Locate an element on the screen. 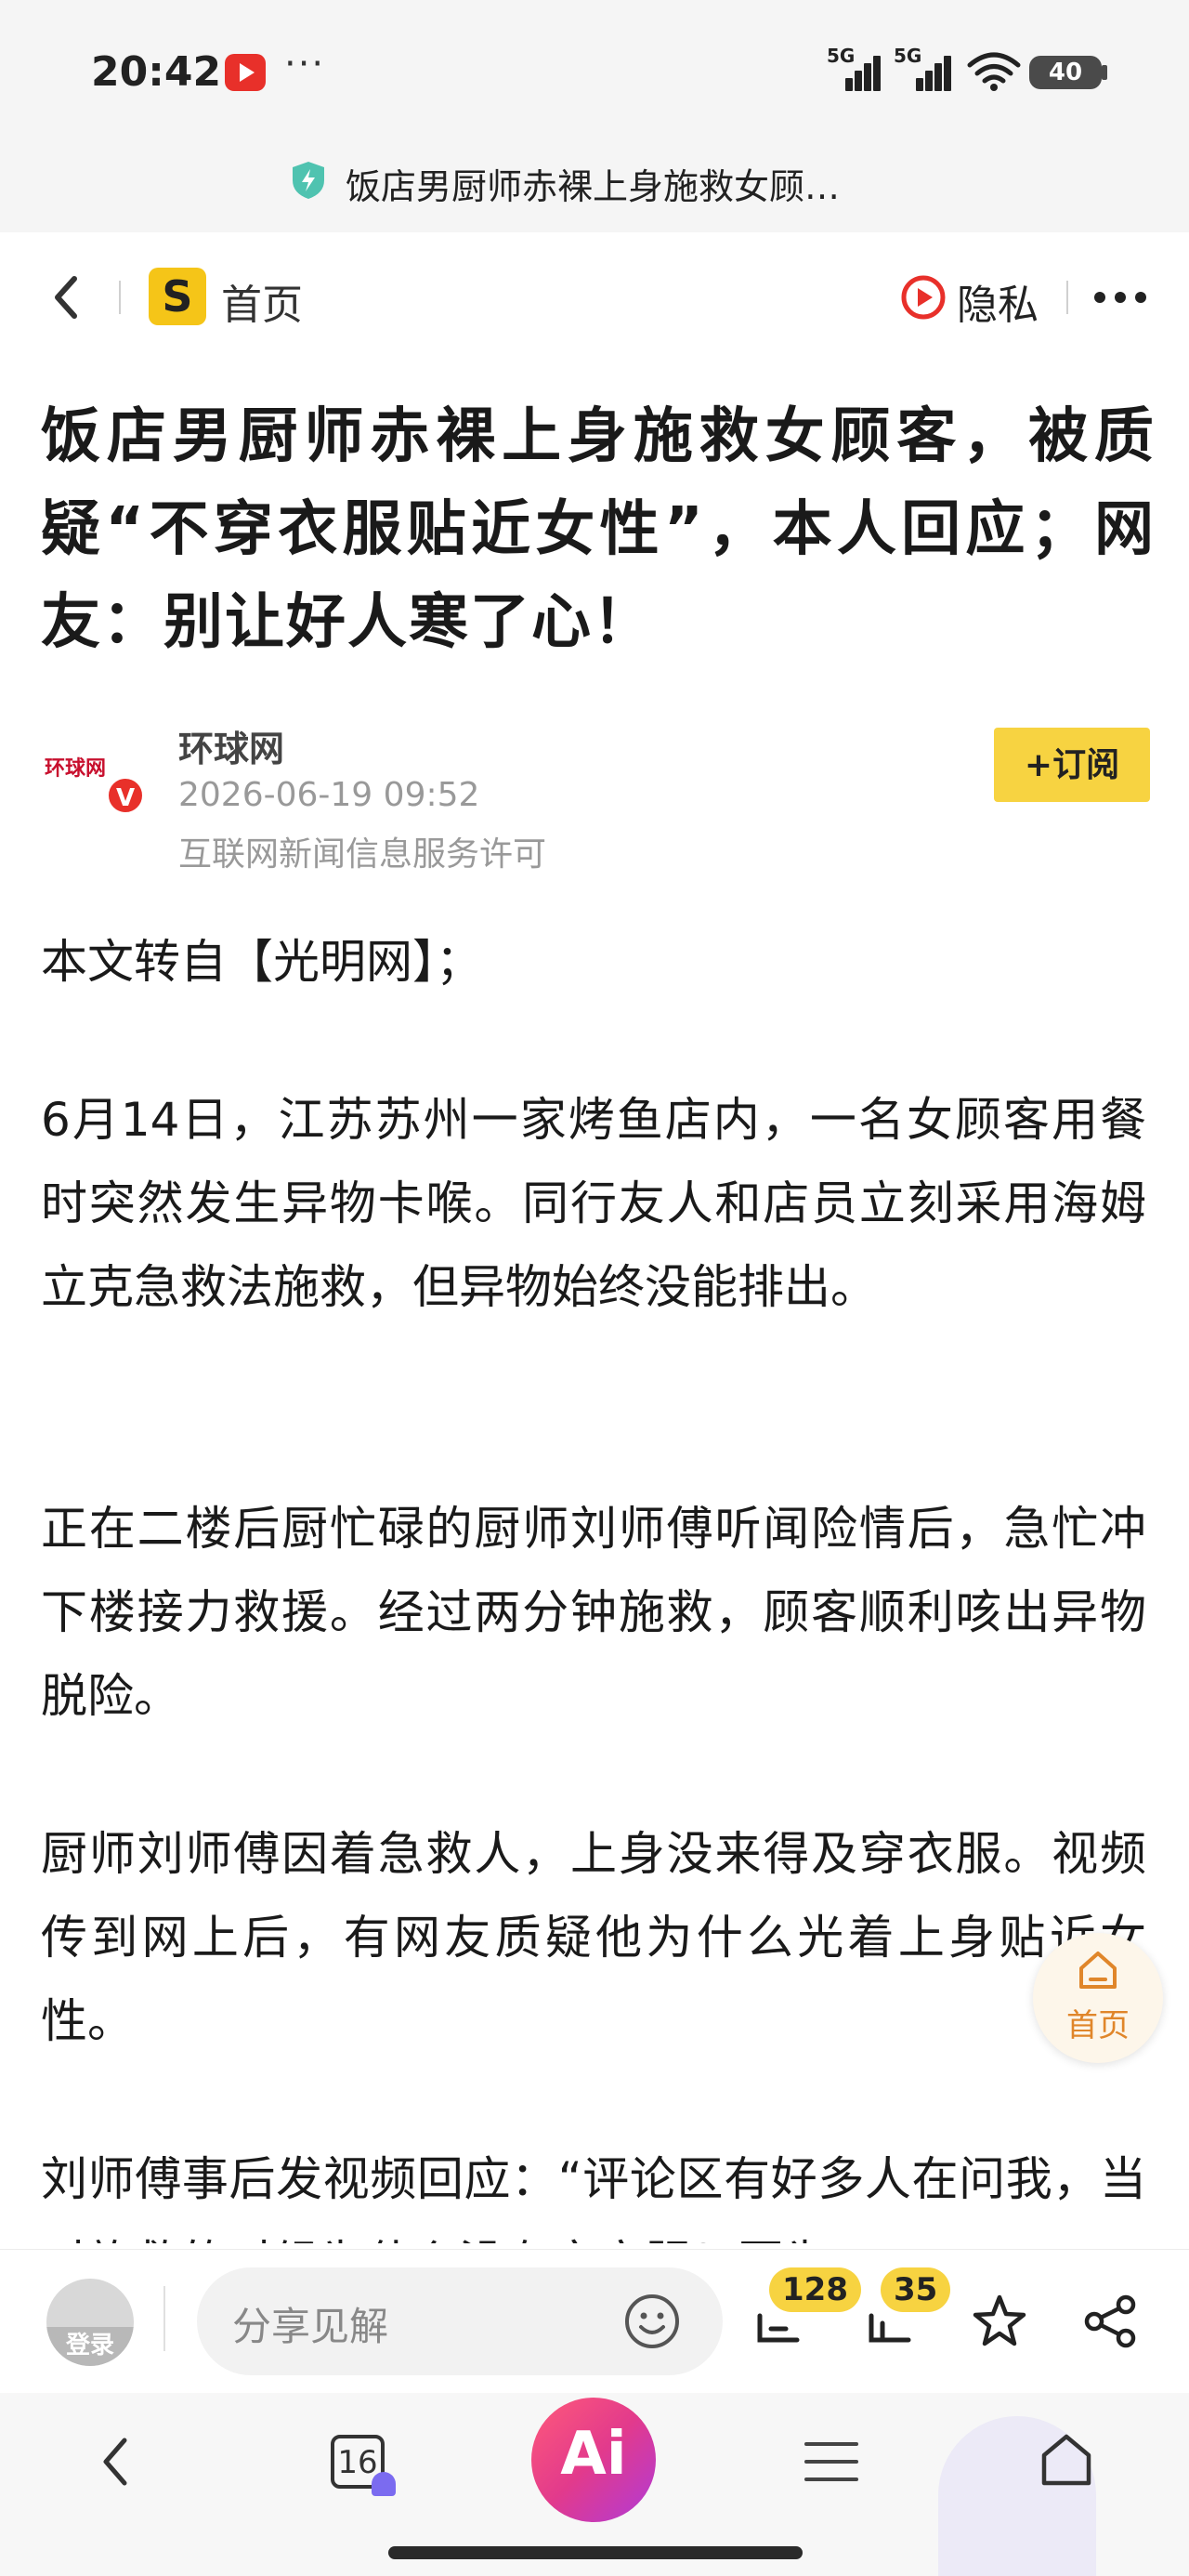  notification-more-icon: ··· is located at coordinates (305, 64).